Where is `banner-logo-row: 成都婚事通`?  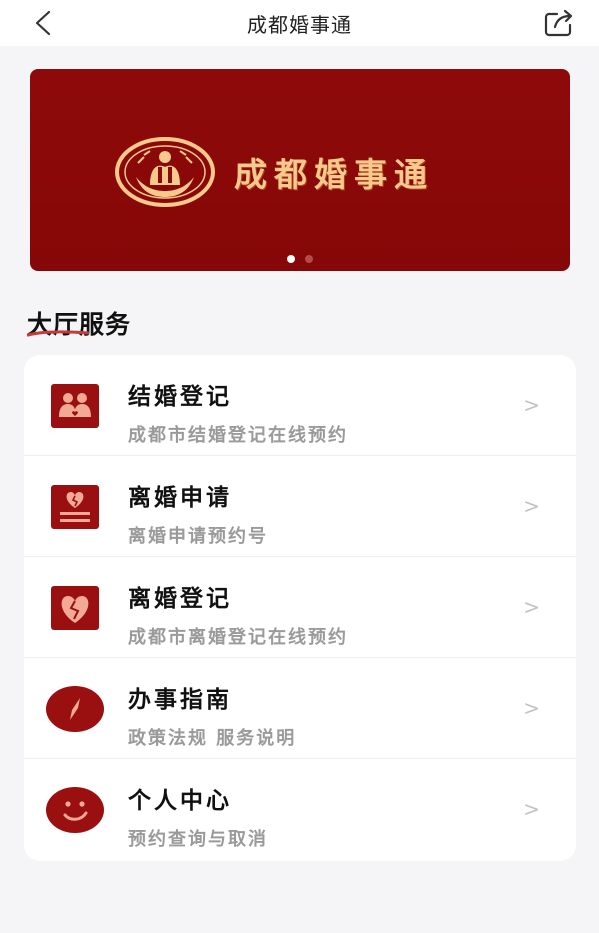
banner-logo-row: 成都婚事通 is located at coordinates (274, 172).